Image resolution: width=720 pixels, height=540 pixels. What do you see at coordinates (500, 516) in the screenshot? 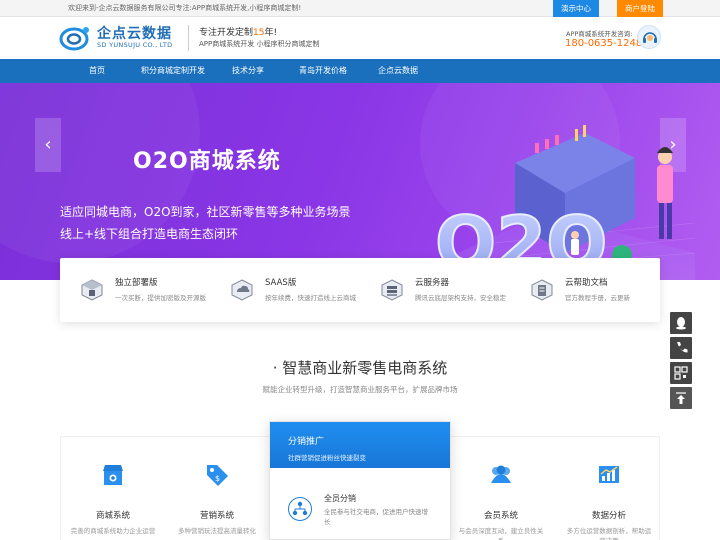
I see `card-title: 会员系统` at bounding box center [500, 516].